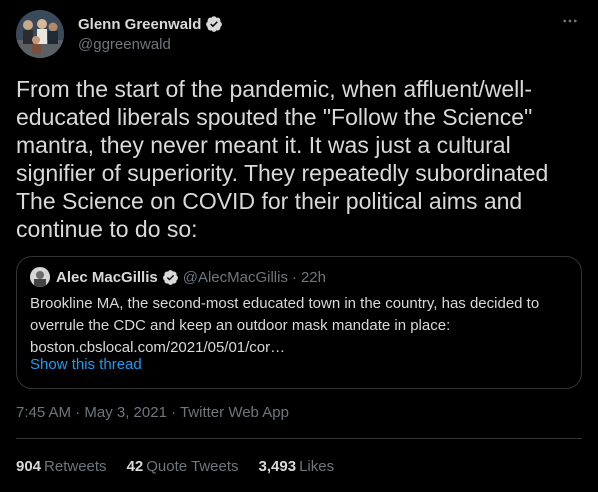 This screenshot has width=598, height=492. What do you see at coordinates (124, 44) in the screenshot?
I see `author-handle: @ggreenwald` at bounding box center [124, 44].